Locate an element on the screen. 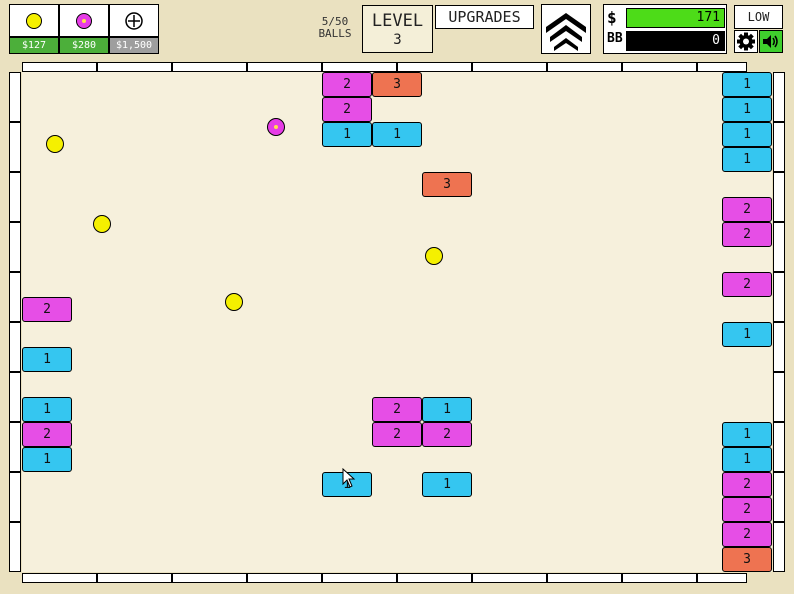 Image resolution: width=794 pixels, height=594 pixels. sound-button is located at coordinates (771, 41).